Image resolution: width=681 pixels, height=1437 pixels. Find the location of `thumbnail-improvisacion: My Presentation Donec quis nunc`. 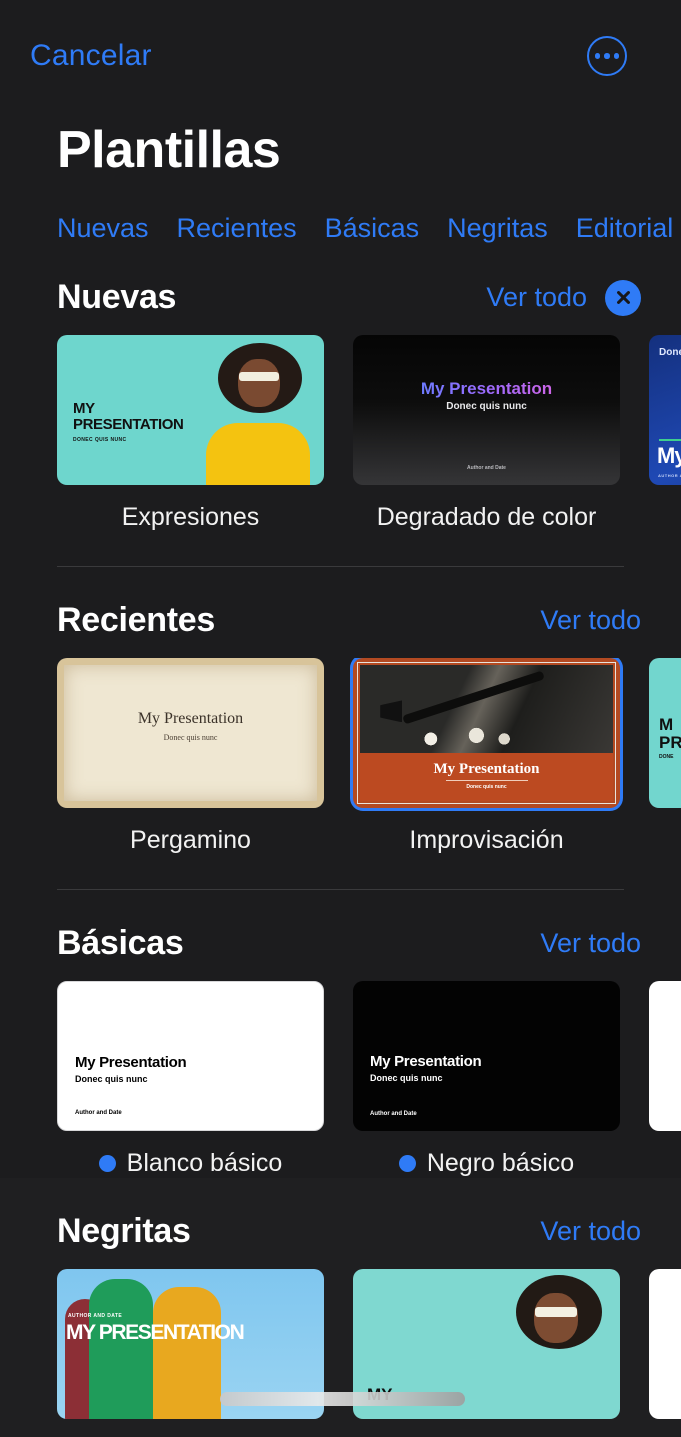

thumbnail-improvisacion: My Presentation Donec quis nunc is located at coordinates (486, 733).